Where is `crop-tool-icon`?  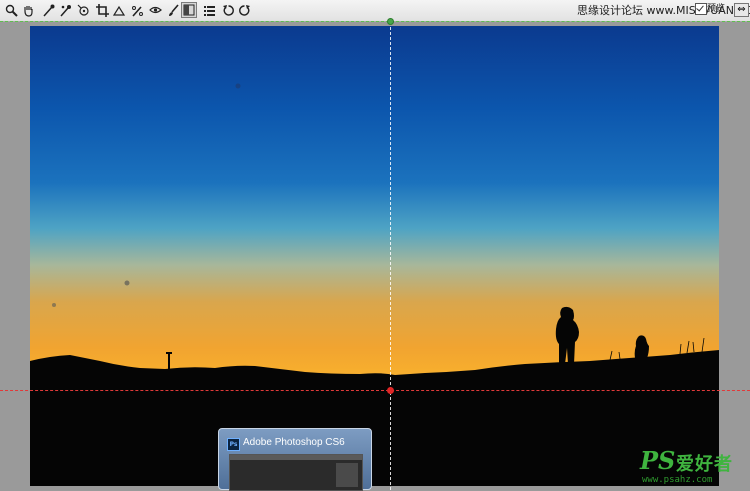 crop-tool-icon is located at coordinates (102, 10).